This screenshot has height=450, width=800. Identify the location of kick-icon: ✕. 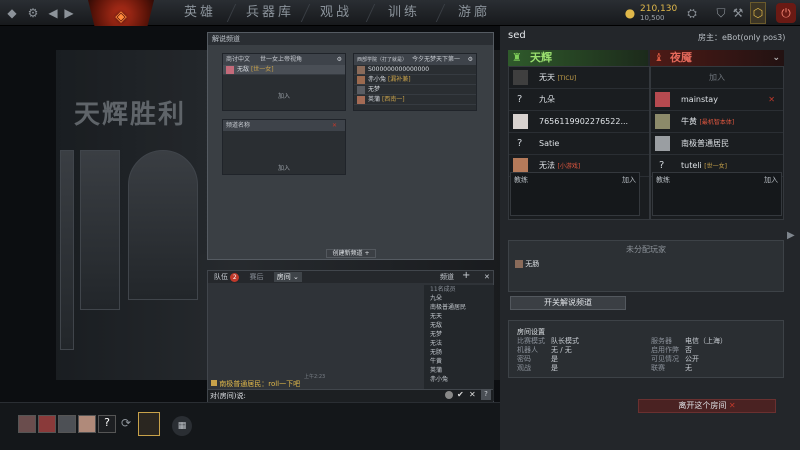
(771, 100).